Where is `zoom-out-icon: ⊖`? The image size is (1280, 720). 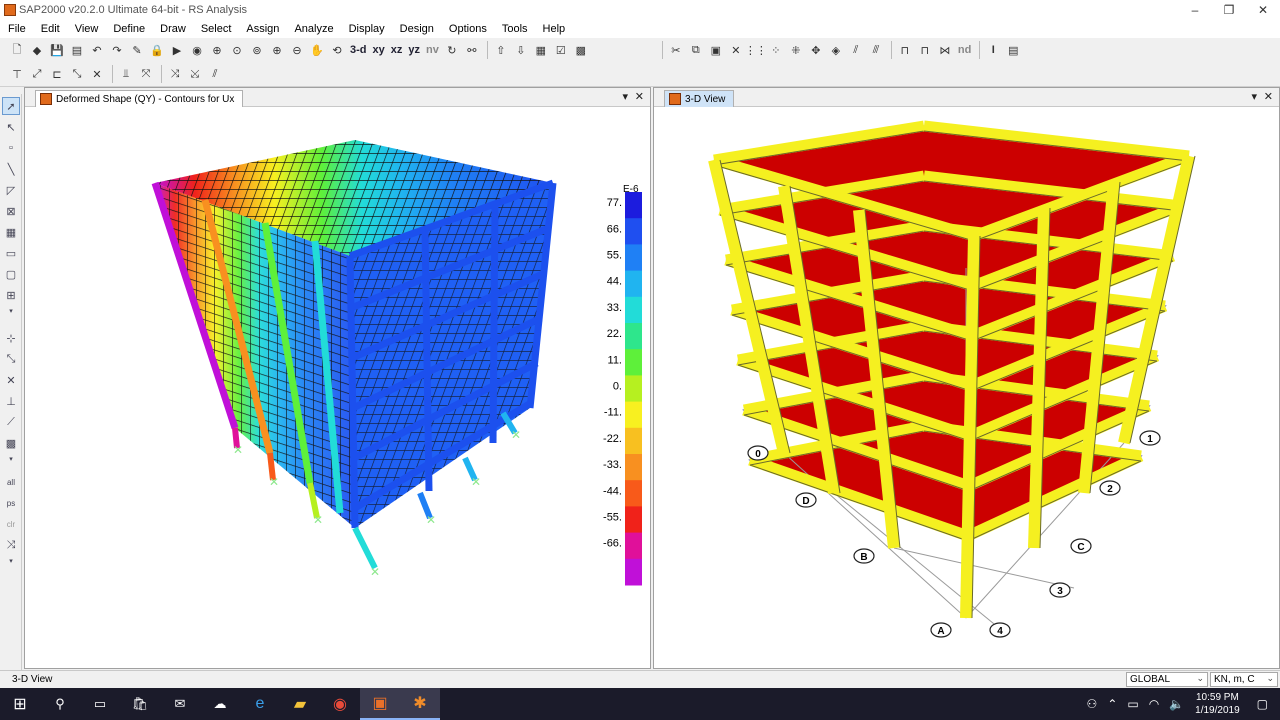
zoom-out-icon: ⊖ is located at coordinates (297, 50).